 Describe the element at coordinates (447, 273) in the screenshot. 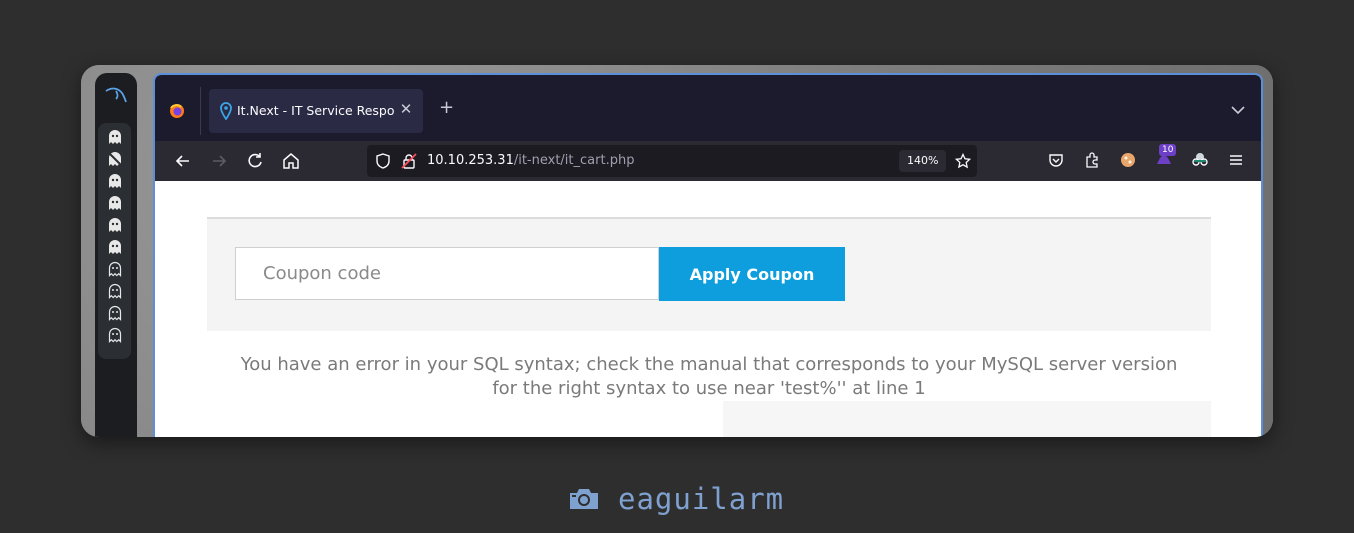

I see `coupon-code-input` at that location.